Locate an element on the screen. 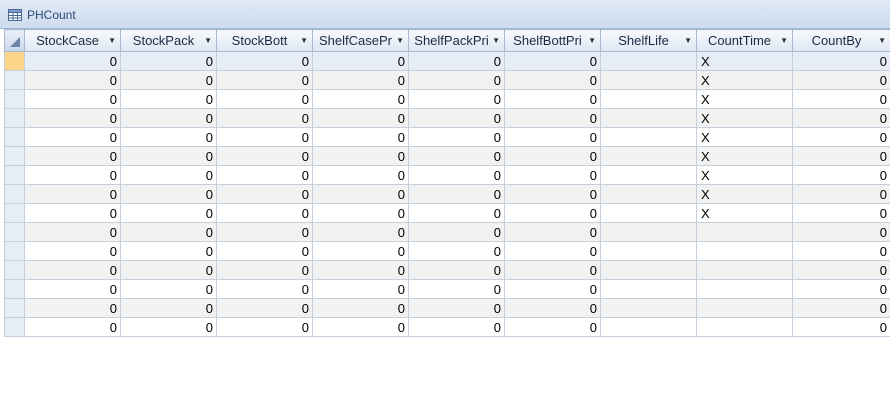 The height and width of the screenshot is (400, 890). select-all-button is located at coordinates (14, 40).